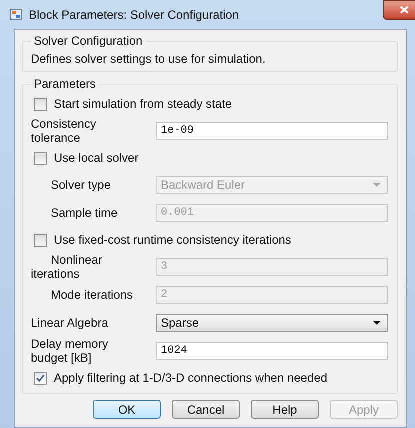 The image size is (415, 428). Describe the element at coordinates (134, 15) in the screenshot. I see `window-title: Block Parameters: Solver Configuration` at that location.